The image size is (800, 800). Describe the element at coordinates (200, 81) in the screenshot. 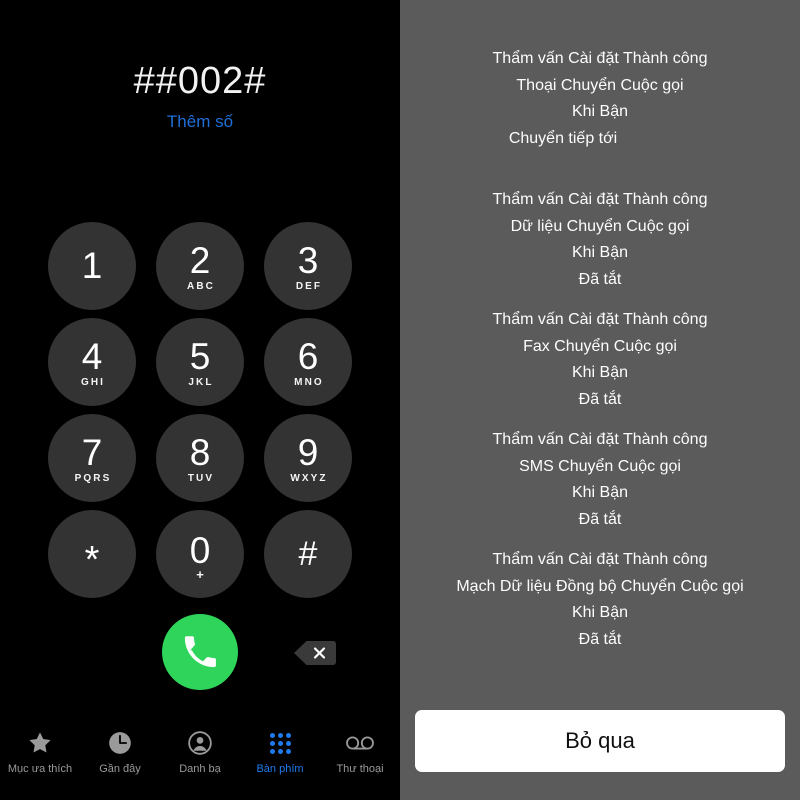

I see `dialed-number-display: ##002#` at that location.